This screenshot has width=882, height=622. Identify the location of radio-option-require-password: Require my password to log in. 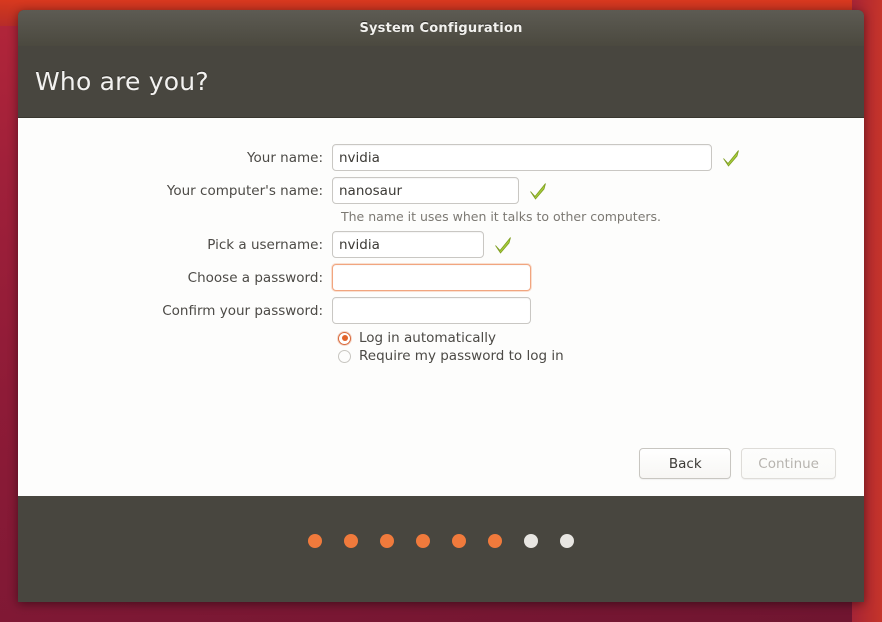
(448, 356).